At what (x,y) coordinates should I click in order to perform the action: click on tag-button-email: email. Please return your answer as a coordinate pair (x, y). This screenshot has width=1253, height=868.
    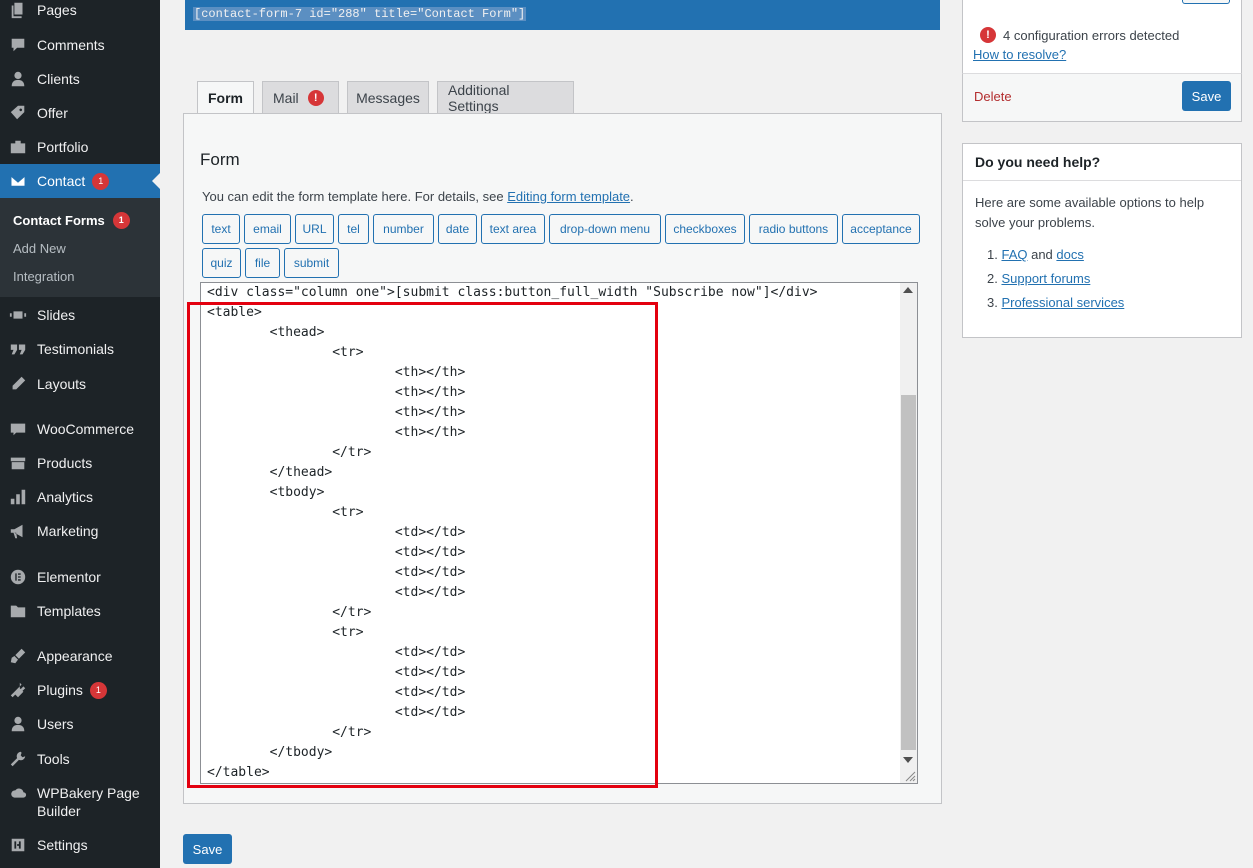
    Looking at the image, I should click on (267, 229).